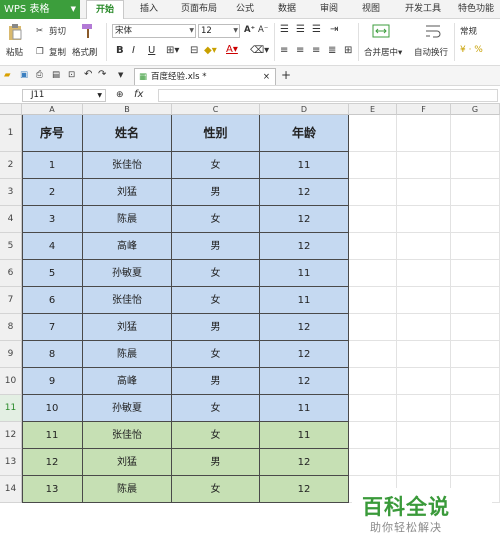 The image size is (500, 538). What do you see at coordinates (249, 30) in the screenshot?
I see `increase-font-button: A⁺` at bounding box center [249, 30].